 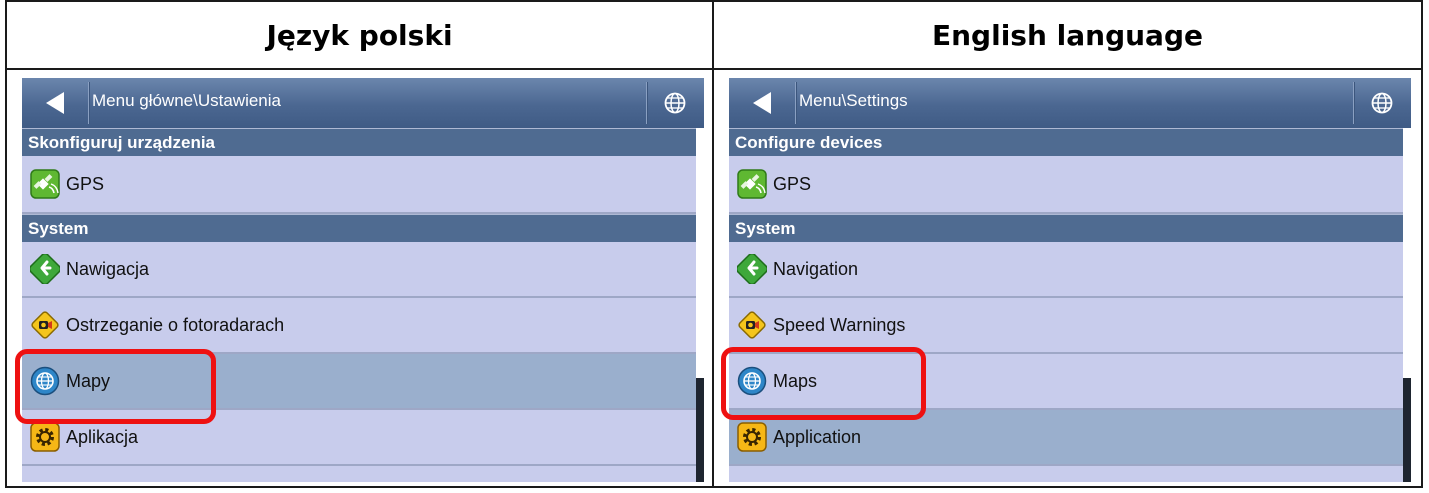 I want to click on title-bar: Menu\Settings, so click(x=1070, y=103).